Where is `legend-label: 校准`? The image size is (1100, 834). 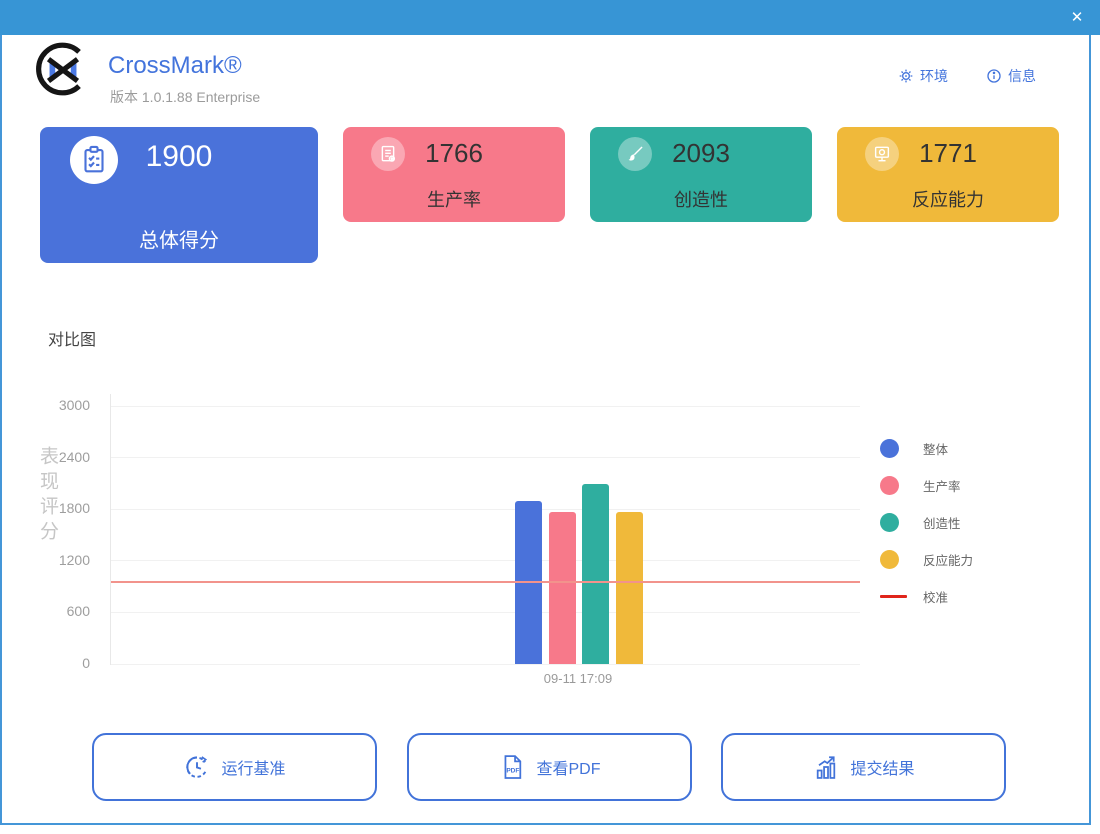
legend-label: 校准 is located at coordinates (936, 597).